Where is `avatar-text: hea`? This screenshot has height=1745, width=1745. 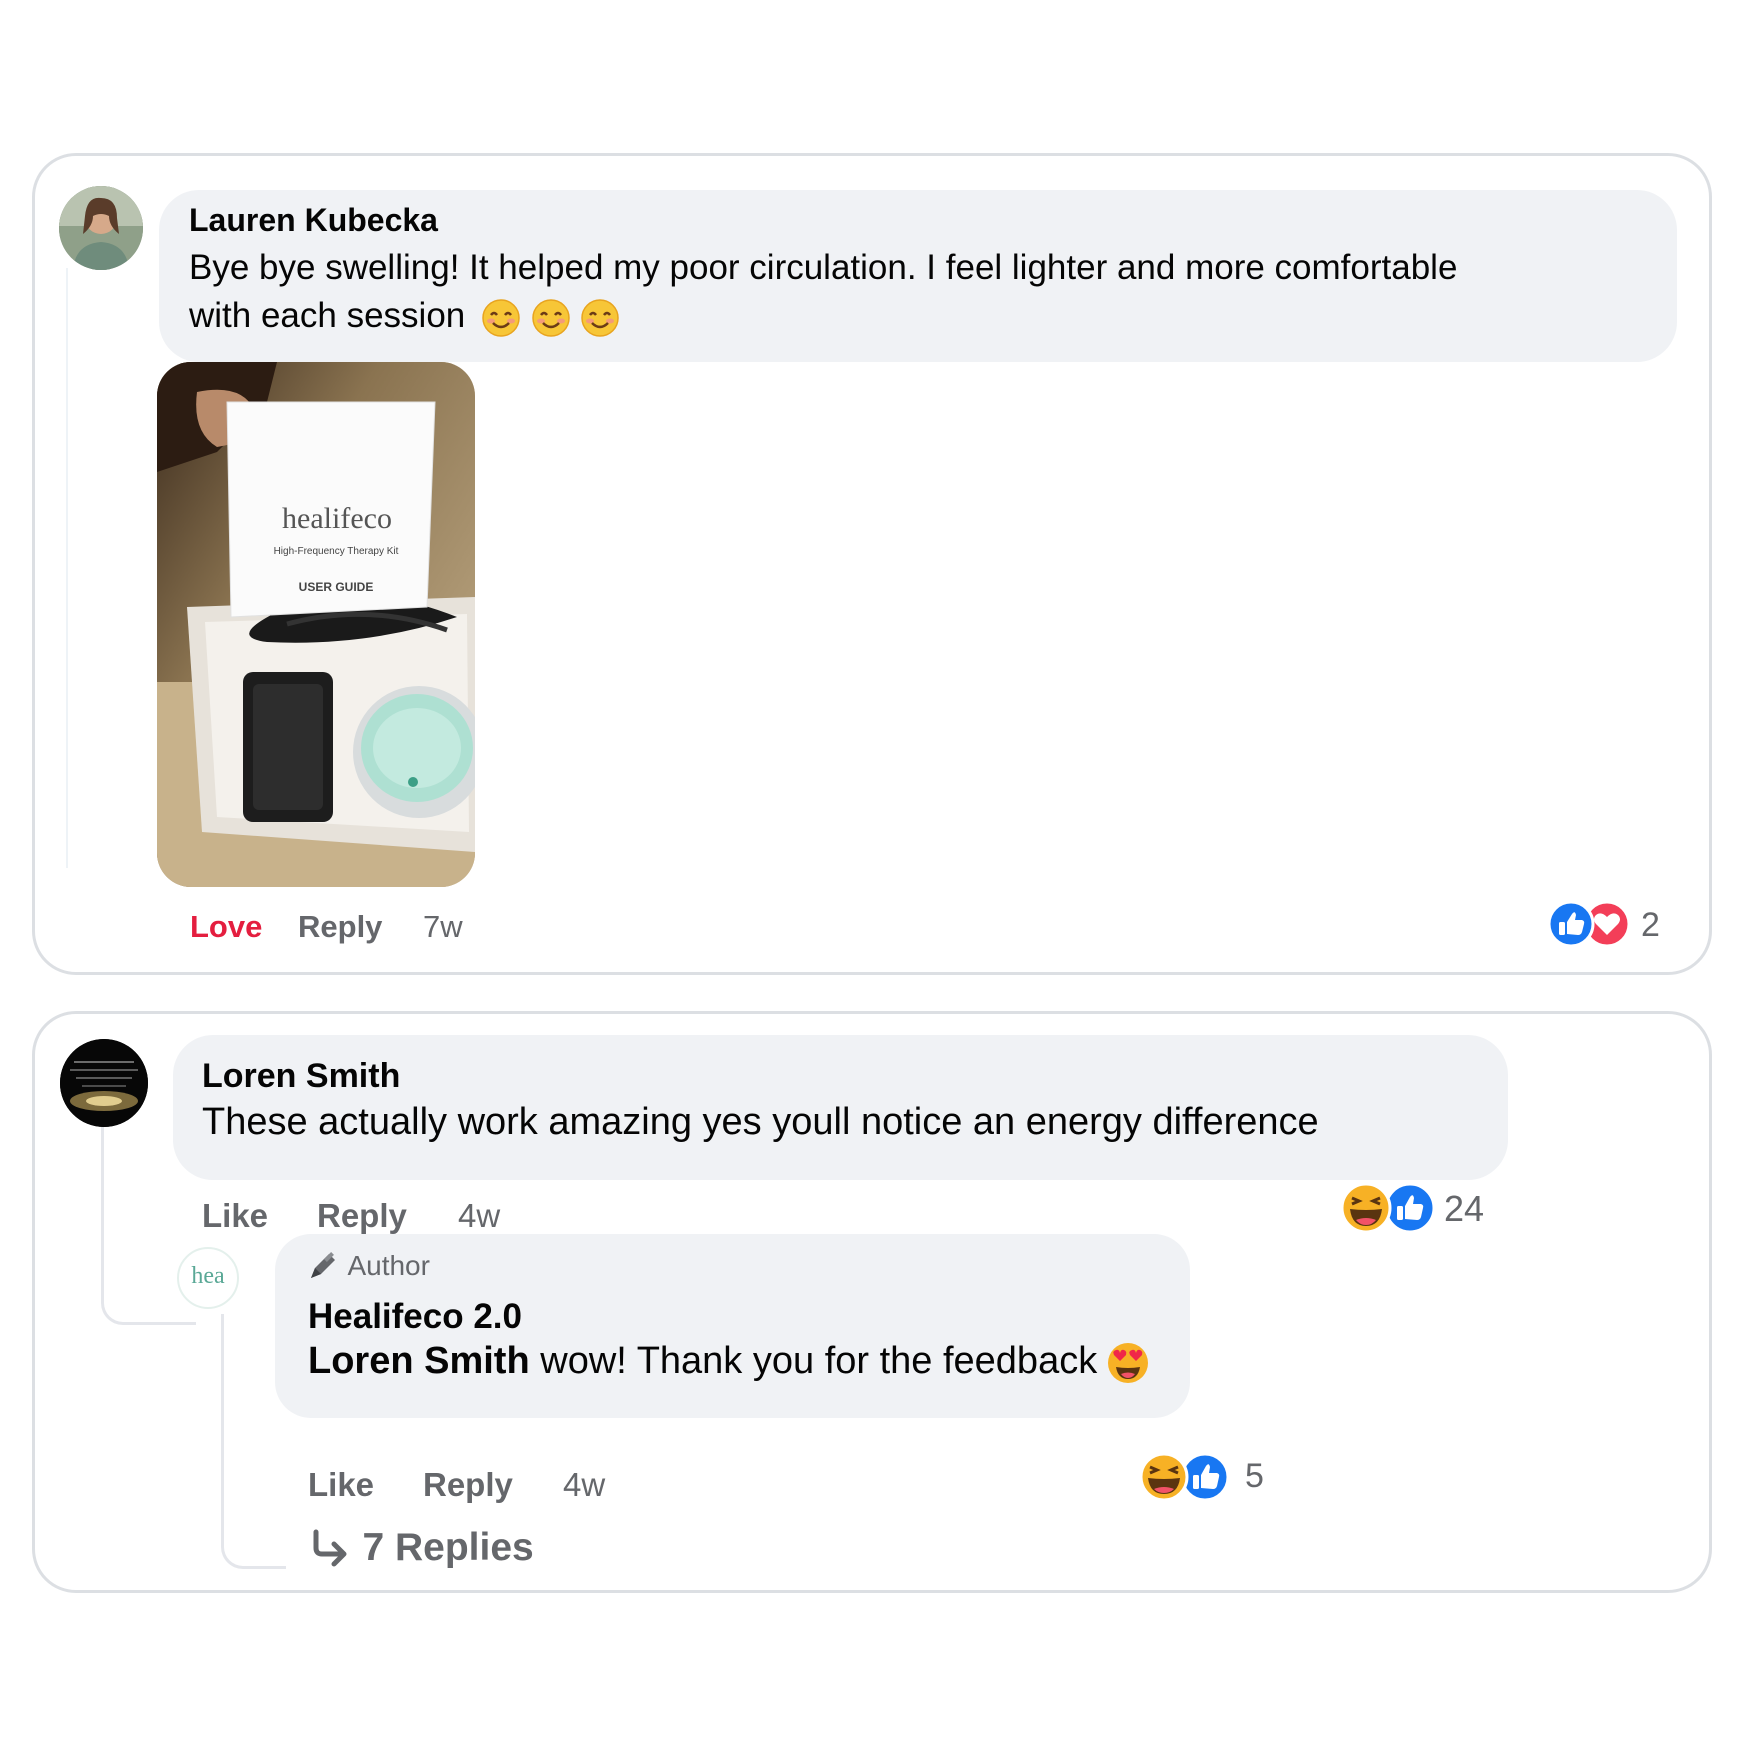 avatar-text: hea is located at coordinates (208, 1276).